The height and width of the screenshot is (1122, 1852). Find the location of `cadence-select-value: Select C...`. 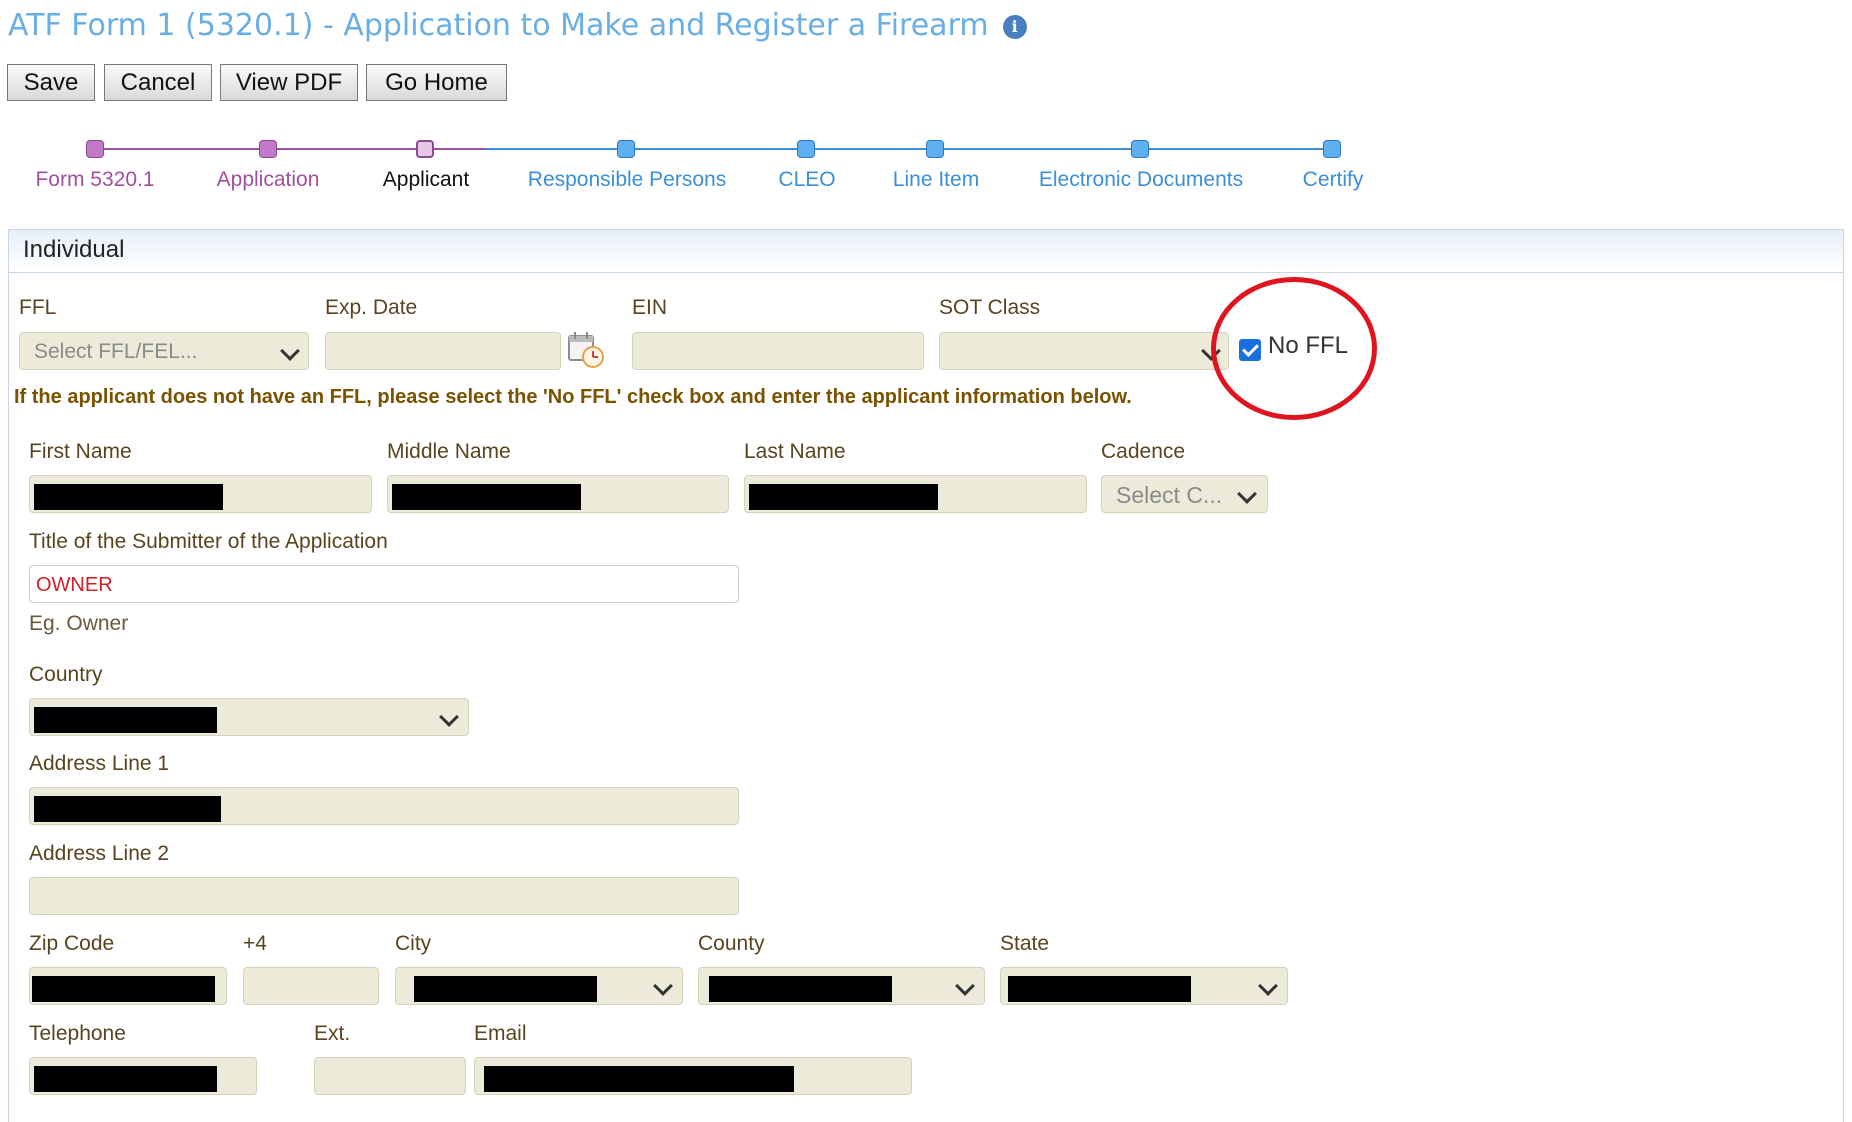

cadence-select-value: Select C... is located at coordinates (1169, 495).